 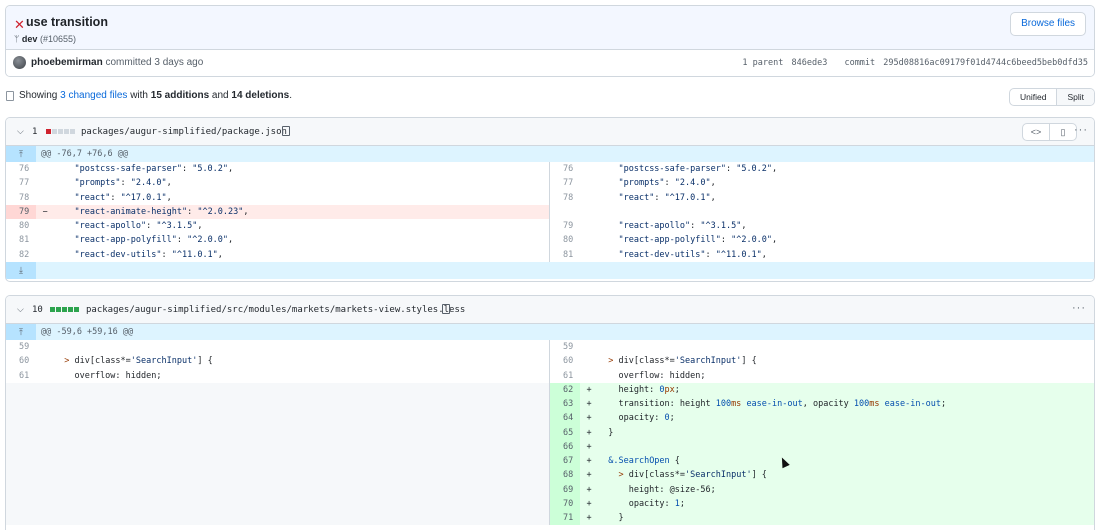 What do you see at coordinates (21, 169) in the screenshot?
I see `line-number-left: 76` at bounding box center [21, 169].